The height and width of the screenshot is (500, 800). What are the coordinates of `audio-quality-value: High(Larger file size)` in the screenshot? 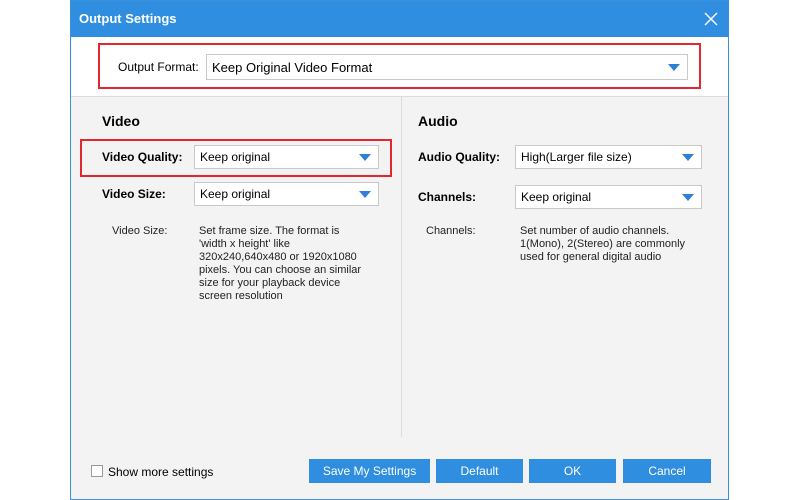 It's located at (576, 157).